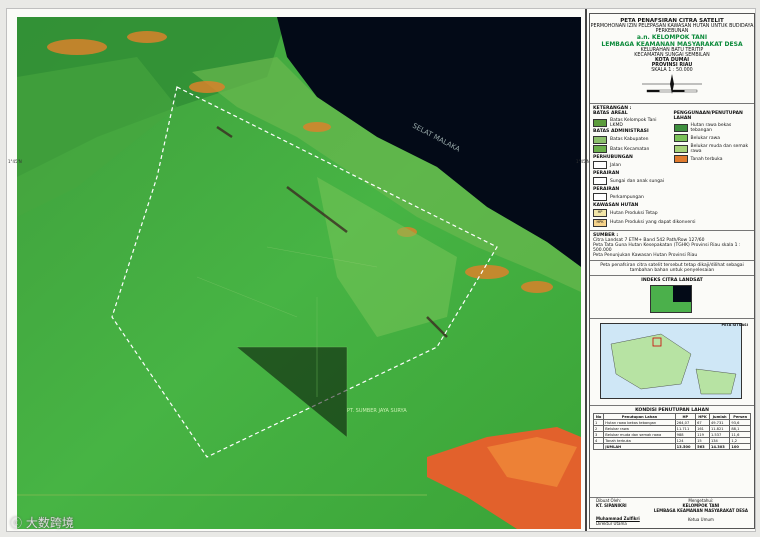 This screenshot has height=537, width=760. What do you see at coordinates (702, 446) in the screenshot?
I see `table-cell: 563` at bounding box center [702, 446].